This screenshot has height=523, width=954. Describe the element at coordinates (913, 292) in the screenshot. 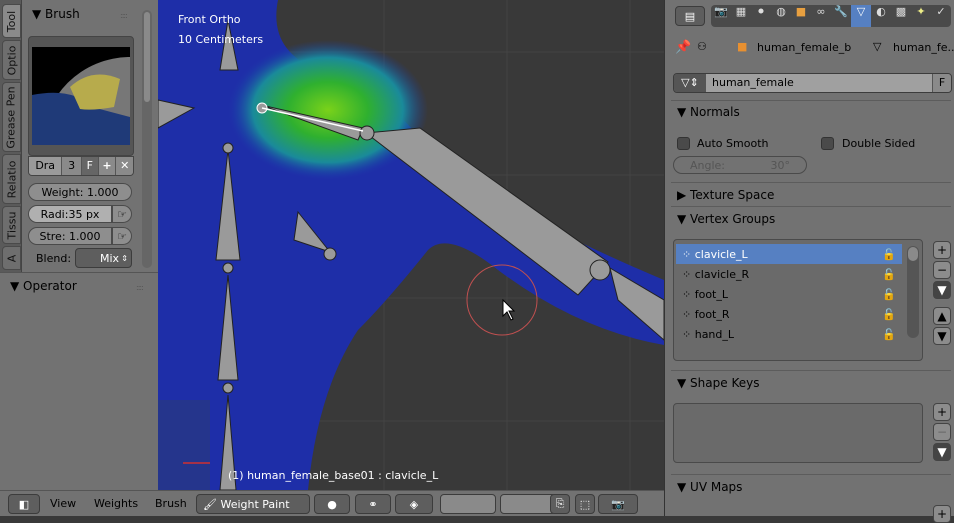

I see `list-scrollbar` at that location.